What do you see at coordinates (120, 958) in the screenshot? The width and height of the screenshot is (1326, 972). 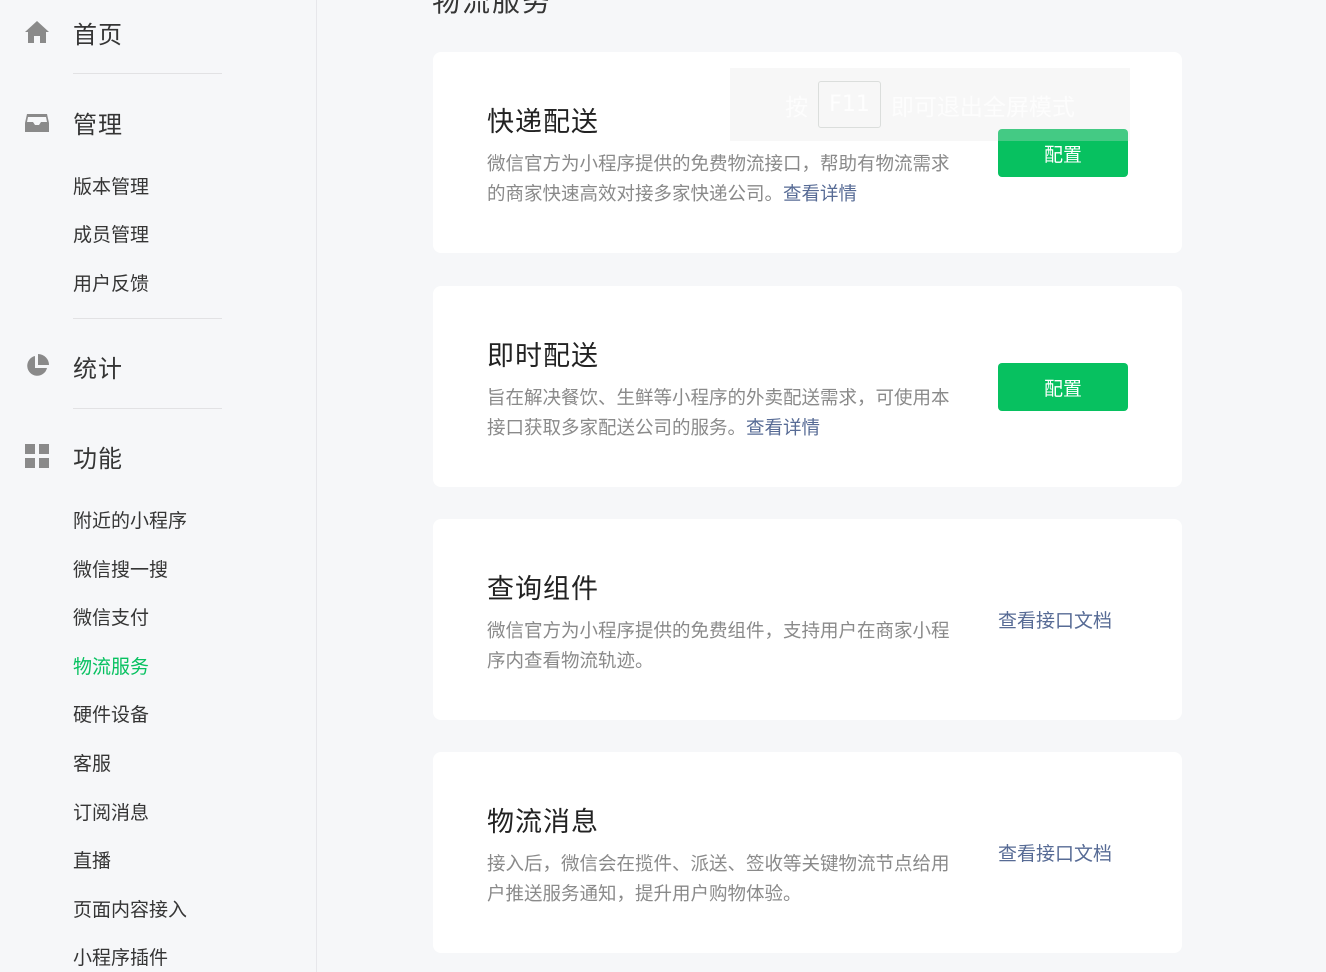 I see `sidebar-item-plugins: 小程序插件` at bounding box center [120, 958].